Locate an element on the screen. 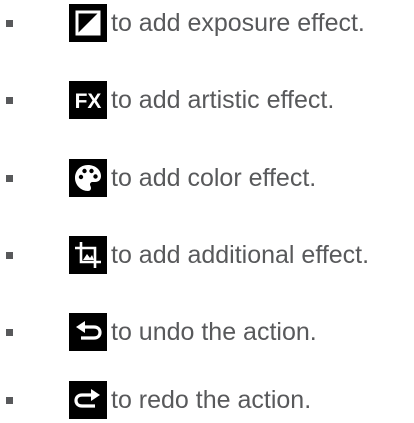 The height and width of the screenshot is (423, 414). list-item: to redo the action. is located at coordinates (207, 400).